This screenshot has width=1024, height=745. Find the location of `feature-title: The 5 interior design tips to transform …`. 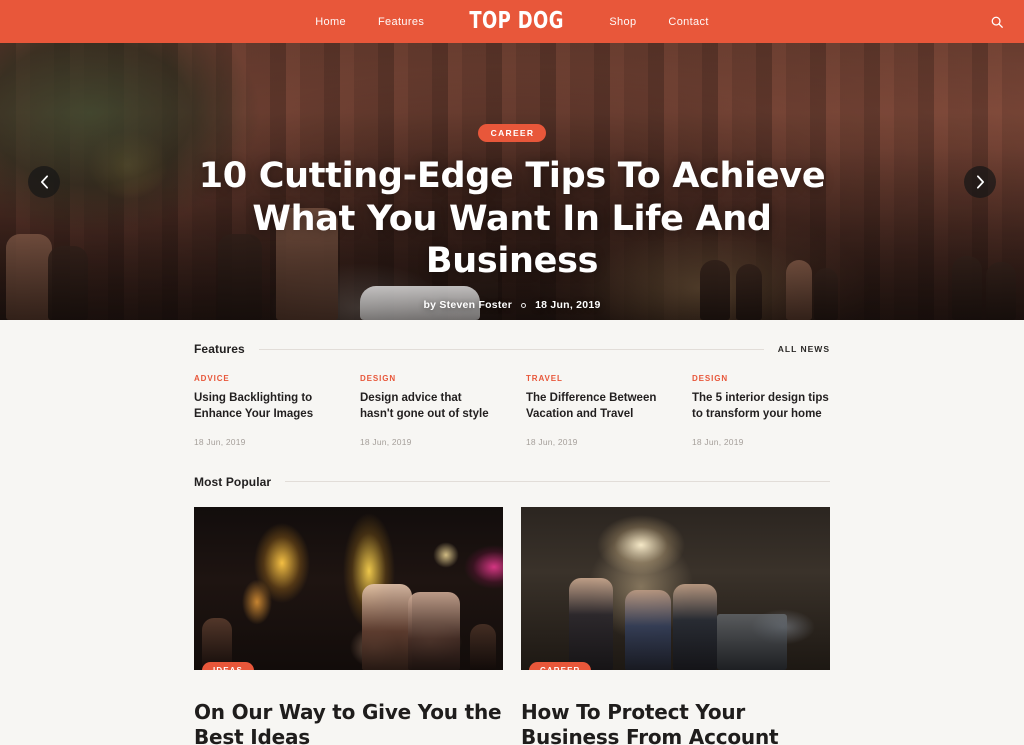

feature-title: The 5 interior design tips to transform … is located at coordinates (761, 406).